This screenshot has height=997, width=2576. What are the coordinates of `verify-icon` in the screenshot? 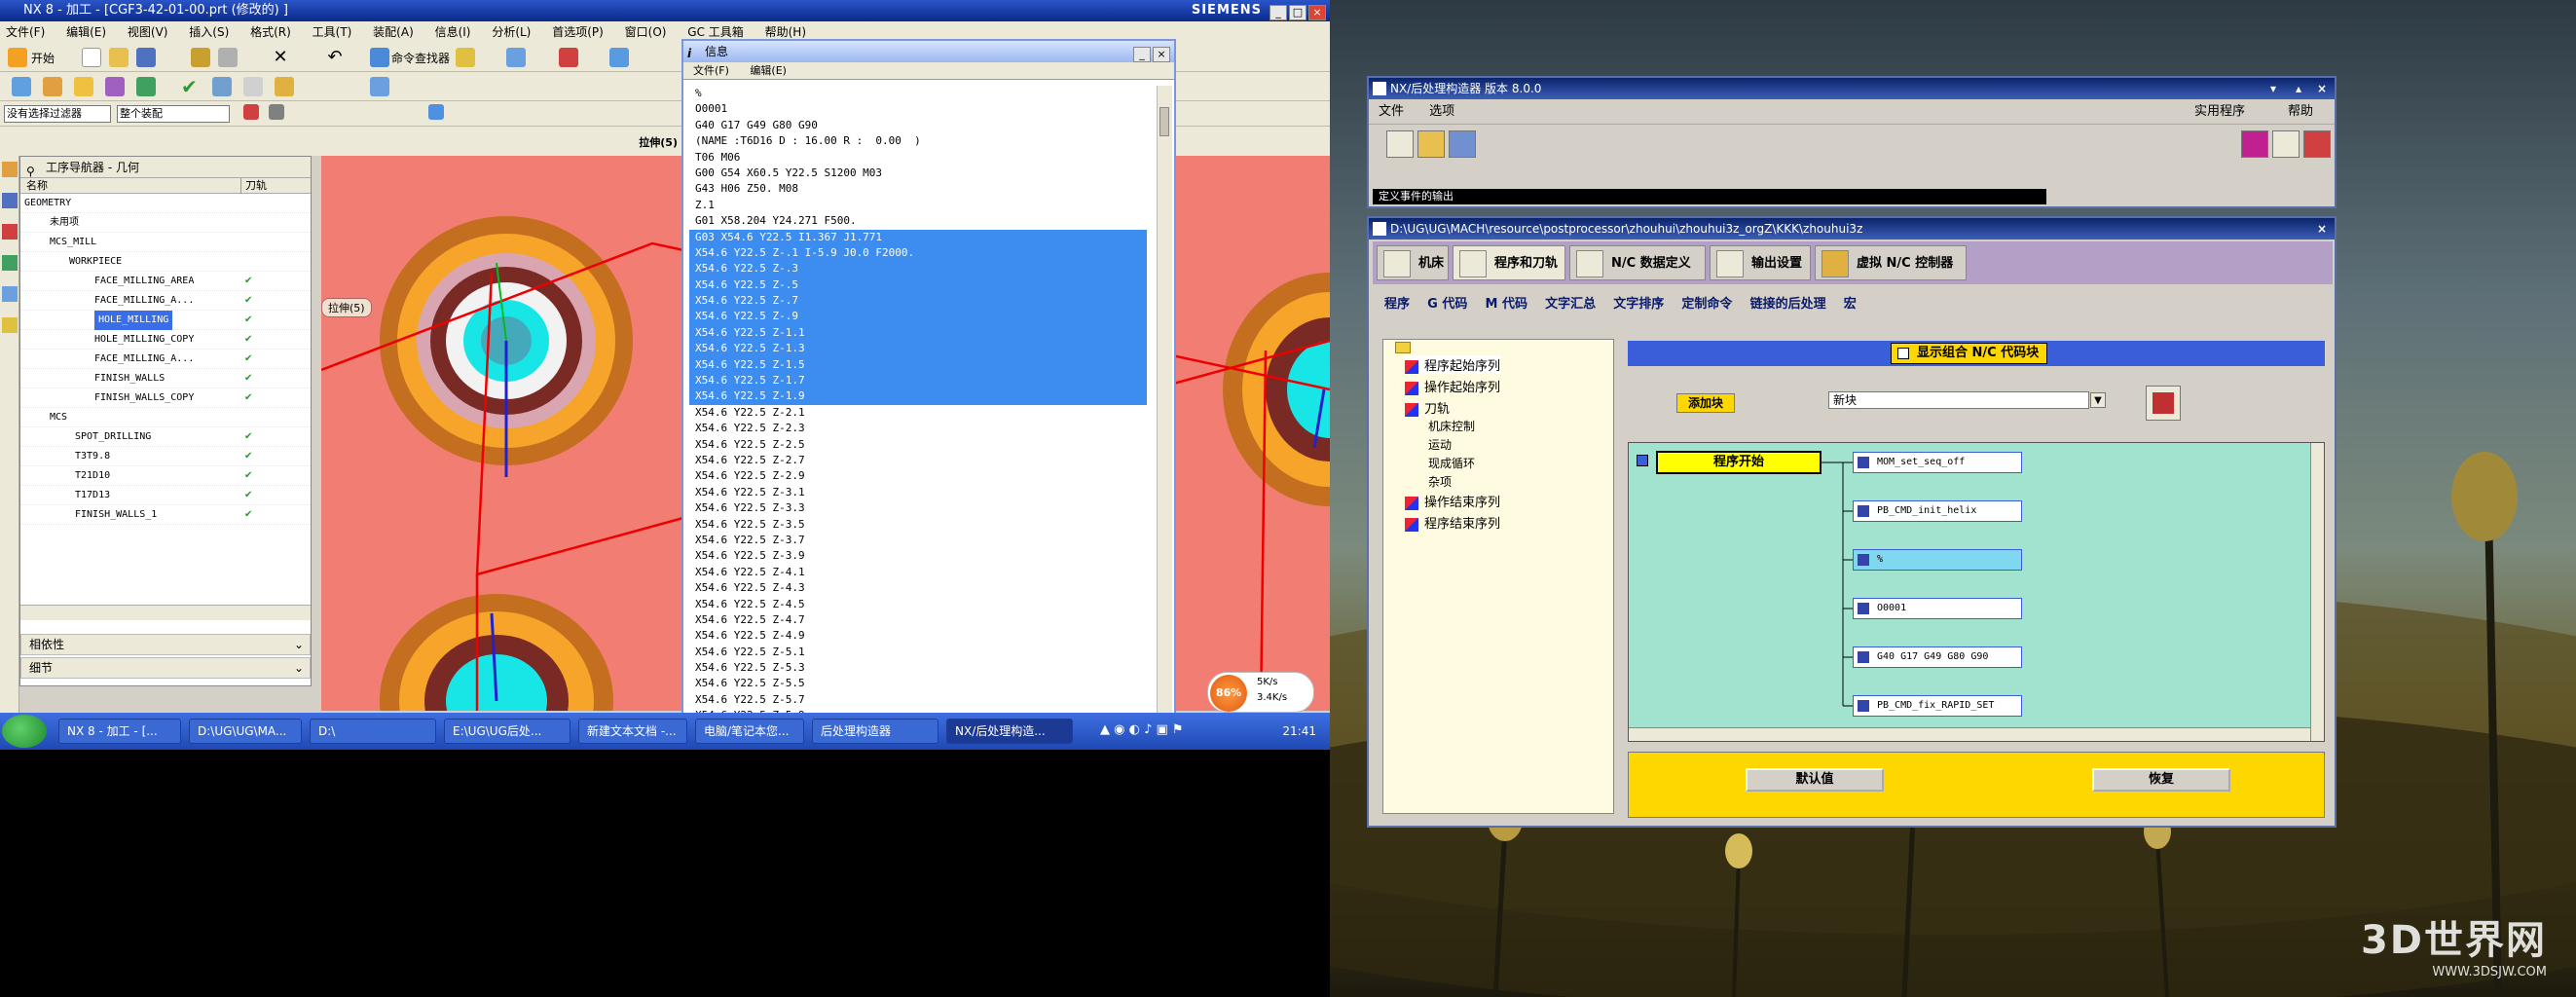 It's located at (222, 86).